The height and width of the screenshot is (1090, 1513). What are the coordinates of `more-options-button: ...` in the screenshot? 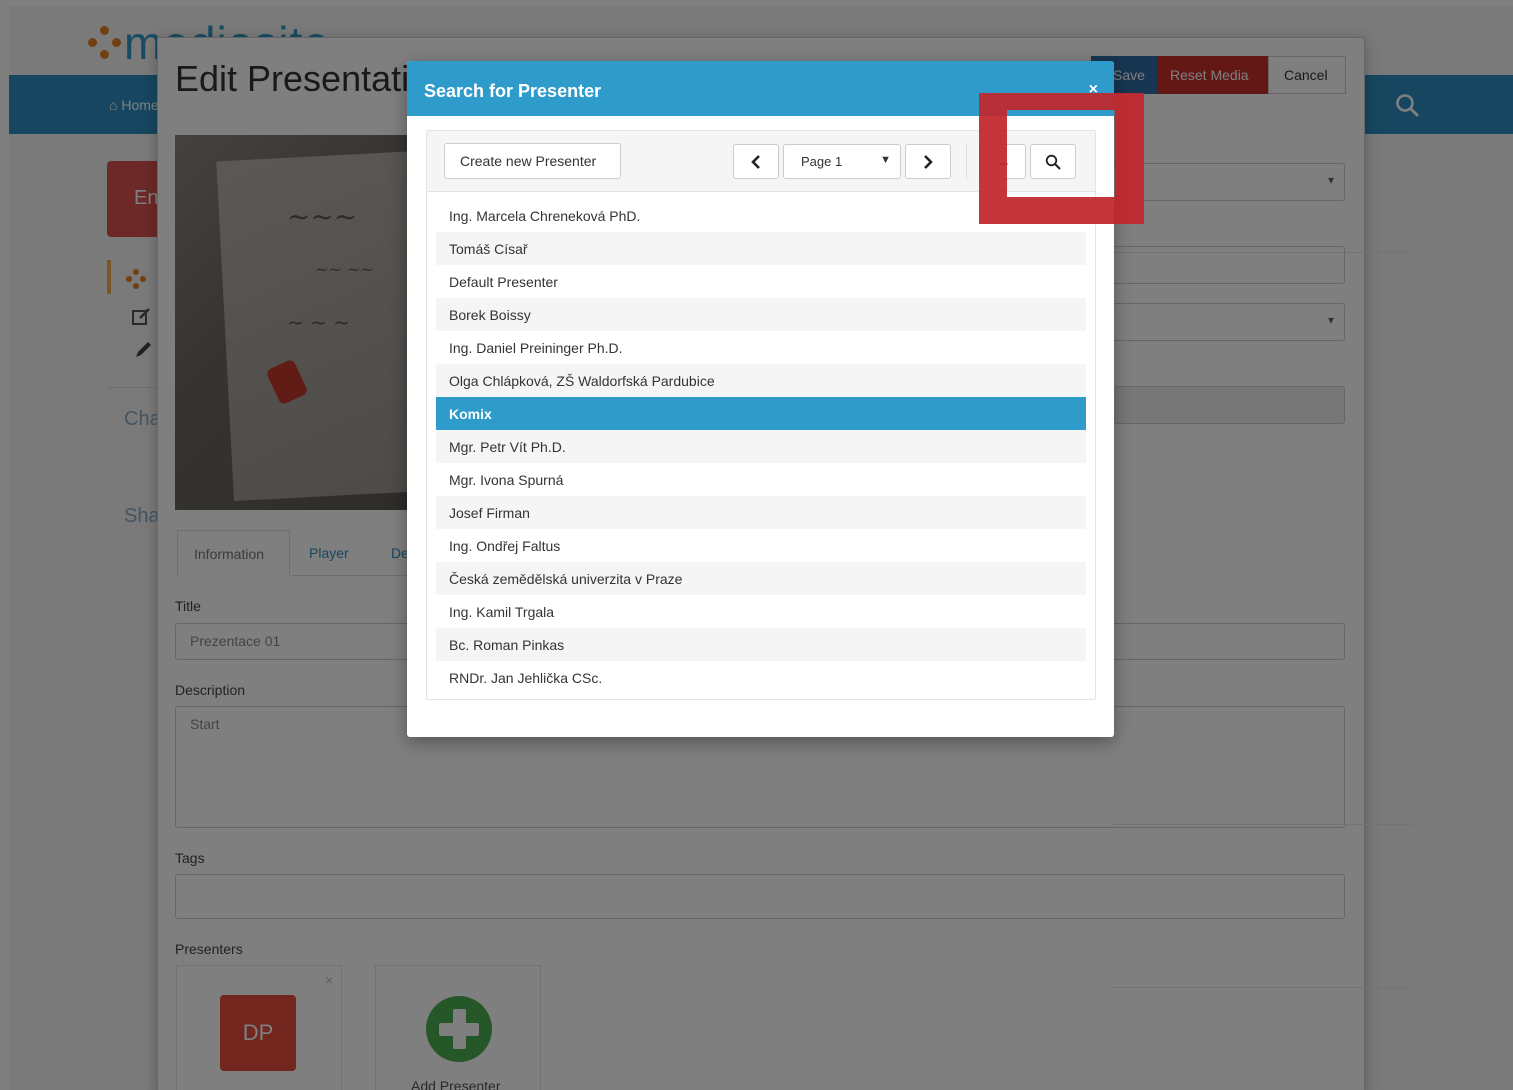 It's located at (1003, 161).